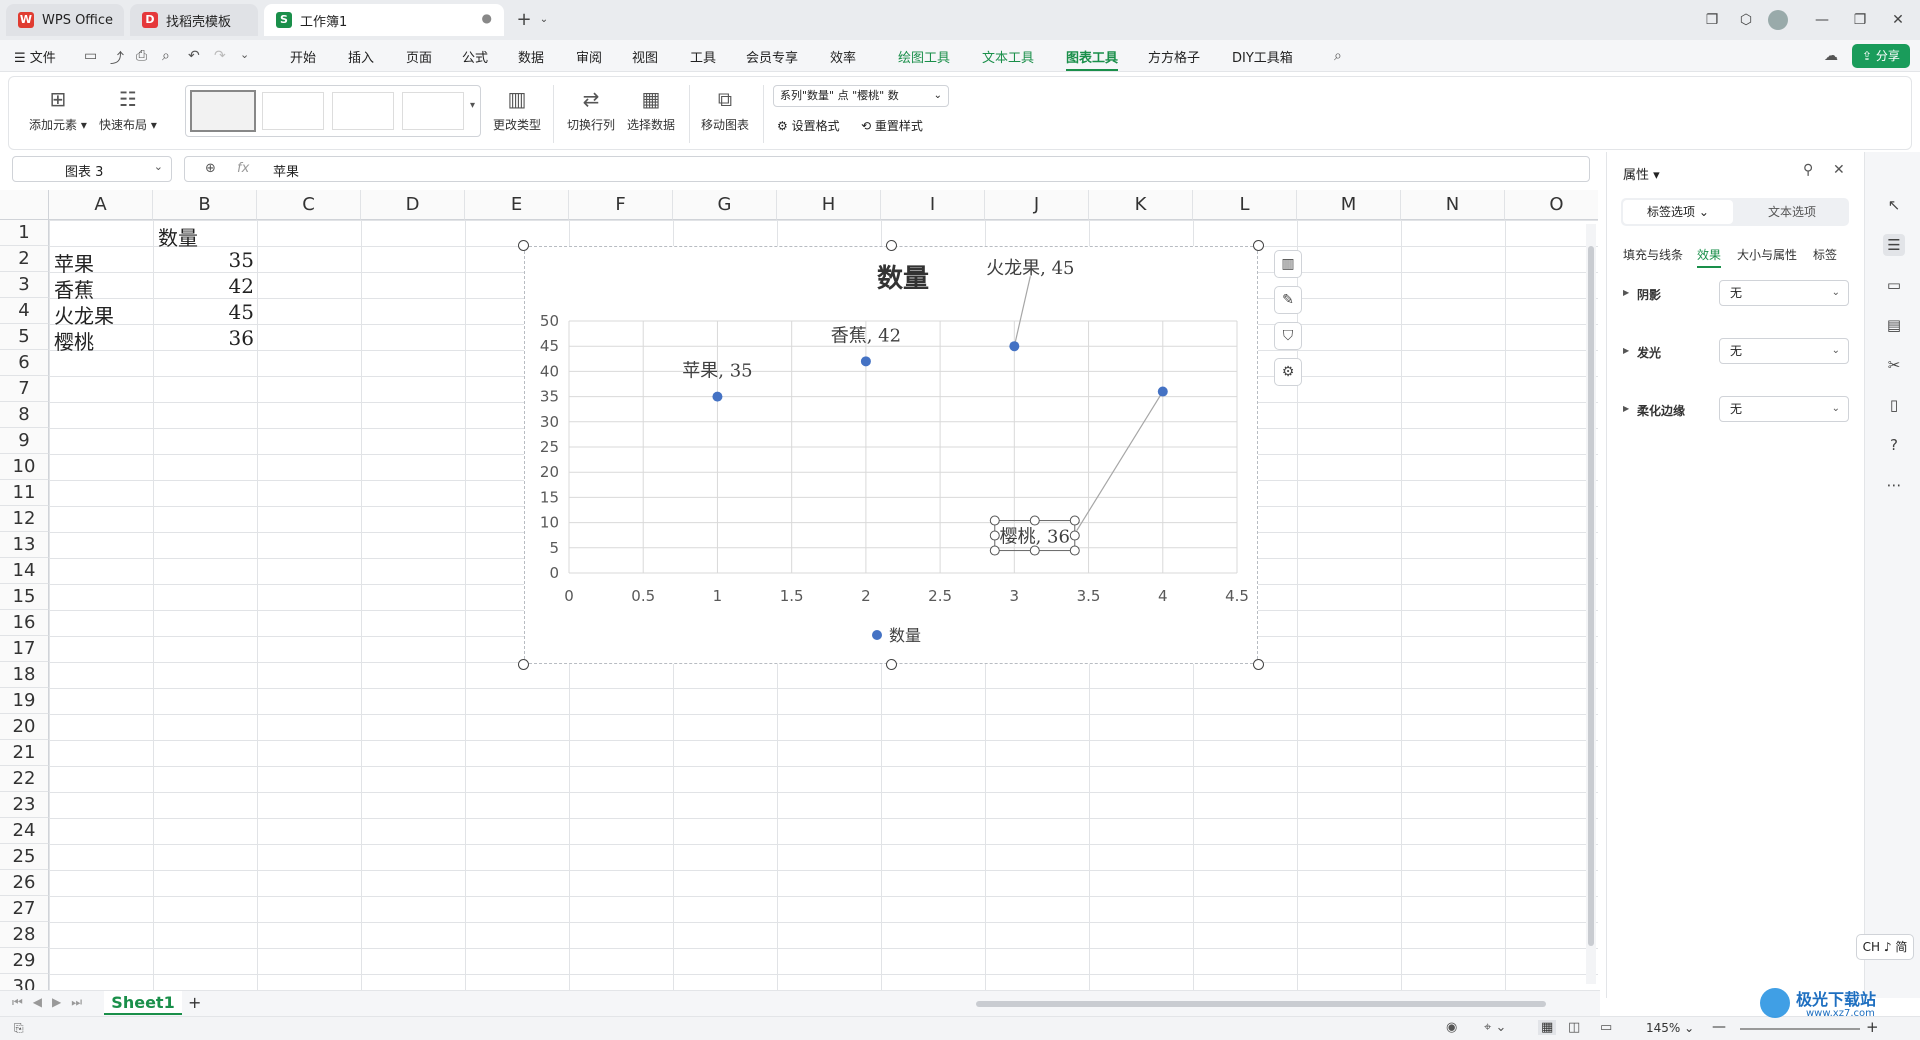 Image resolution: width=1920 pixels, height=1040 pixels. Describe the element at coordinates (1778, 20) in the screenshot. I see `avatar` at that location.